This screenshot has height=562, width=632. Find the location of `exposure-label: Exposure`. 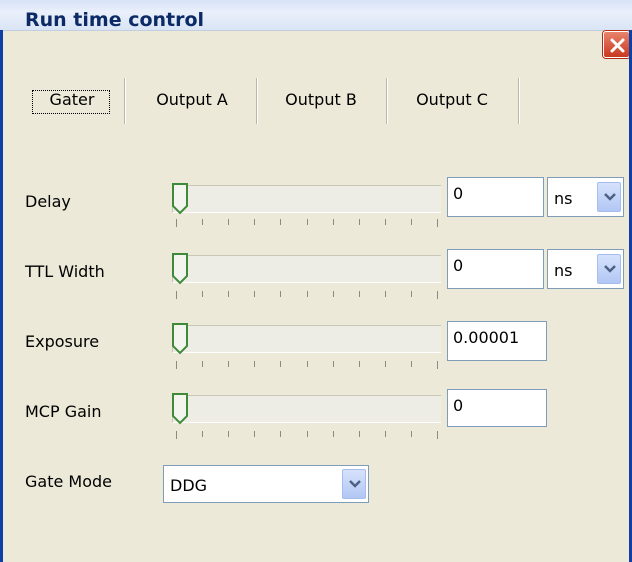

exposure-label: Exposure is located at coordinates (62, 341).